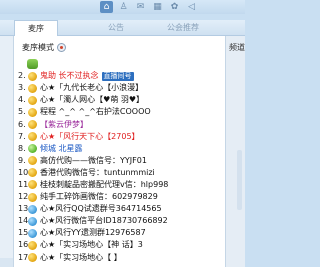 Image resolution: width=320 pixels, height=267 pixels. Describe the element at coordinates (106, 7) in the screenshot. I see `home-icon: ⌂` at that location.